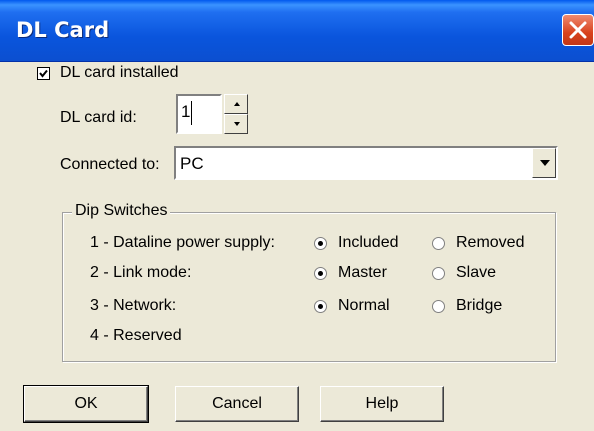 This screenshot has height=431, width=594. What do you see at coordinates (191, 113) in the screenshot?
I see `text-caret` at bounding box center [191, 113].